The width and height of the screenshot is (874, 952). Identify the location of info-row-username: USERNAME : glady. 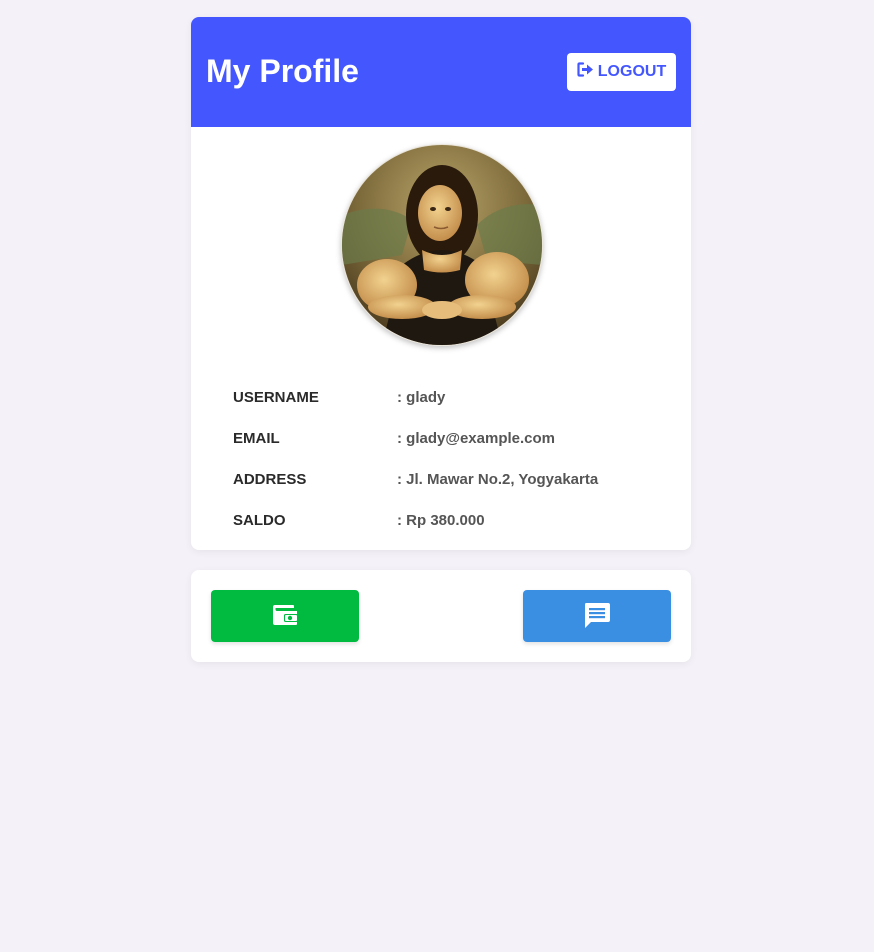
(443, 397).